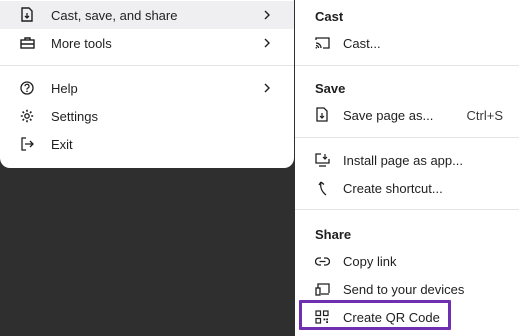 This screenshot has height=336, width=519. What do you see at coordinates (81, 43) in the screenshot?
I see `menu-item-label: More tools` at bounding box center [81, 43].